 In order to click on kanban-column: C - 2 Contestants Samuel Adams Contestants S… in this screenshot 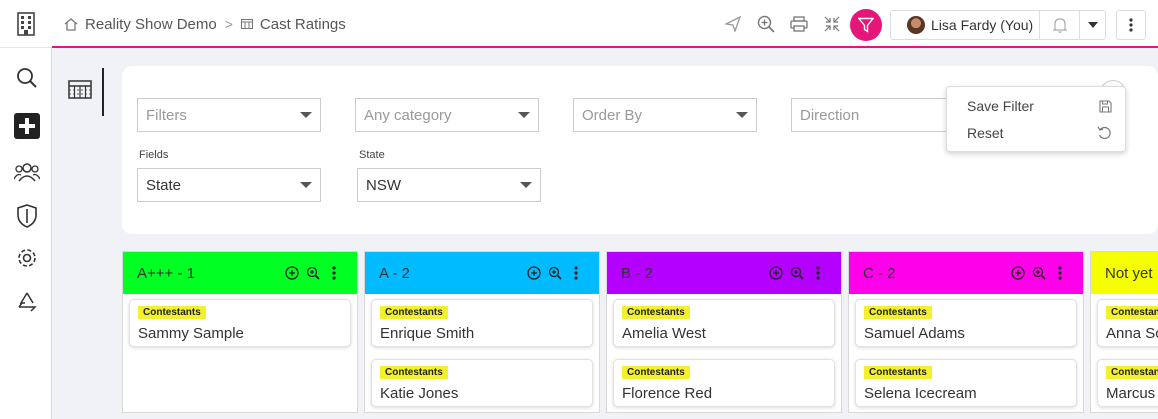, I will do `click(966, 332)`.